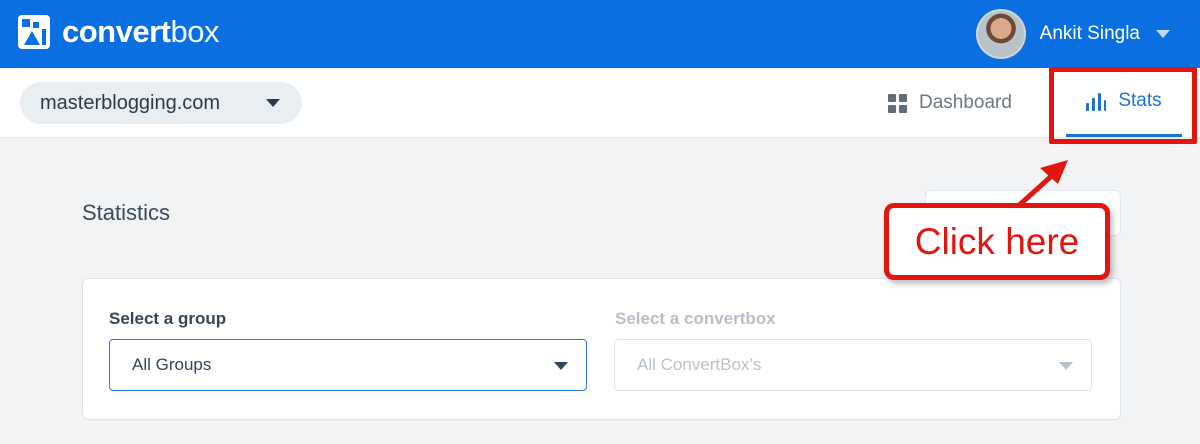 This screenshot has height=444, width=1200. Describe the element at coordinates (897, 103) in the screenshot. I see `dashboard-grid-icon` at that location.